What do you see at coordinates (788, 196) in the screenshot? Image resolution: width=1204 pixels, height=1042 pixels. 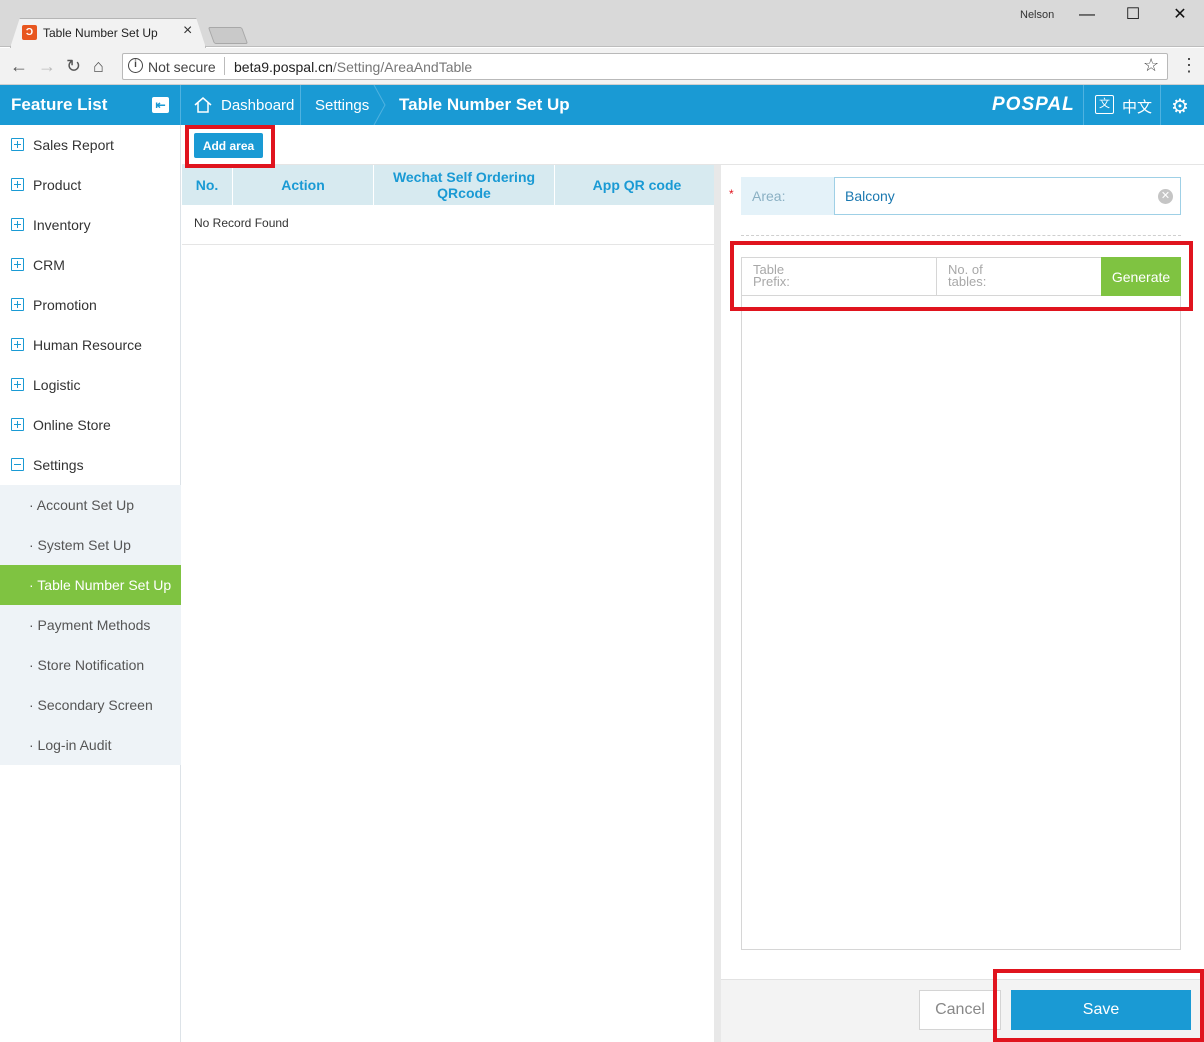 I see `area-label-cell: Area:` at bounding box center [788, 196].